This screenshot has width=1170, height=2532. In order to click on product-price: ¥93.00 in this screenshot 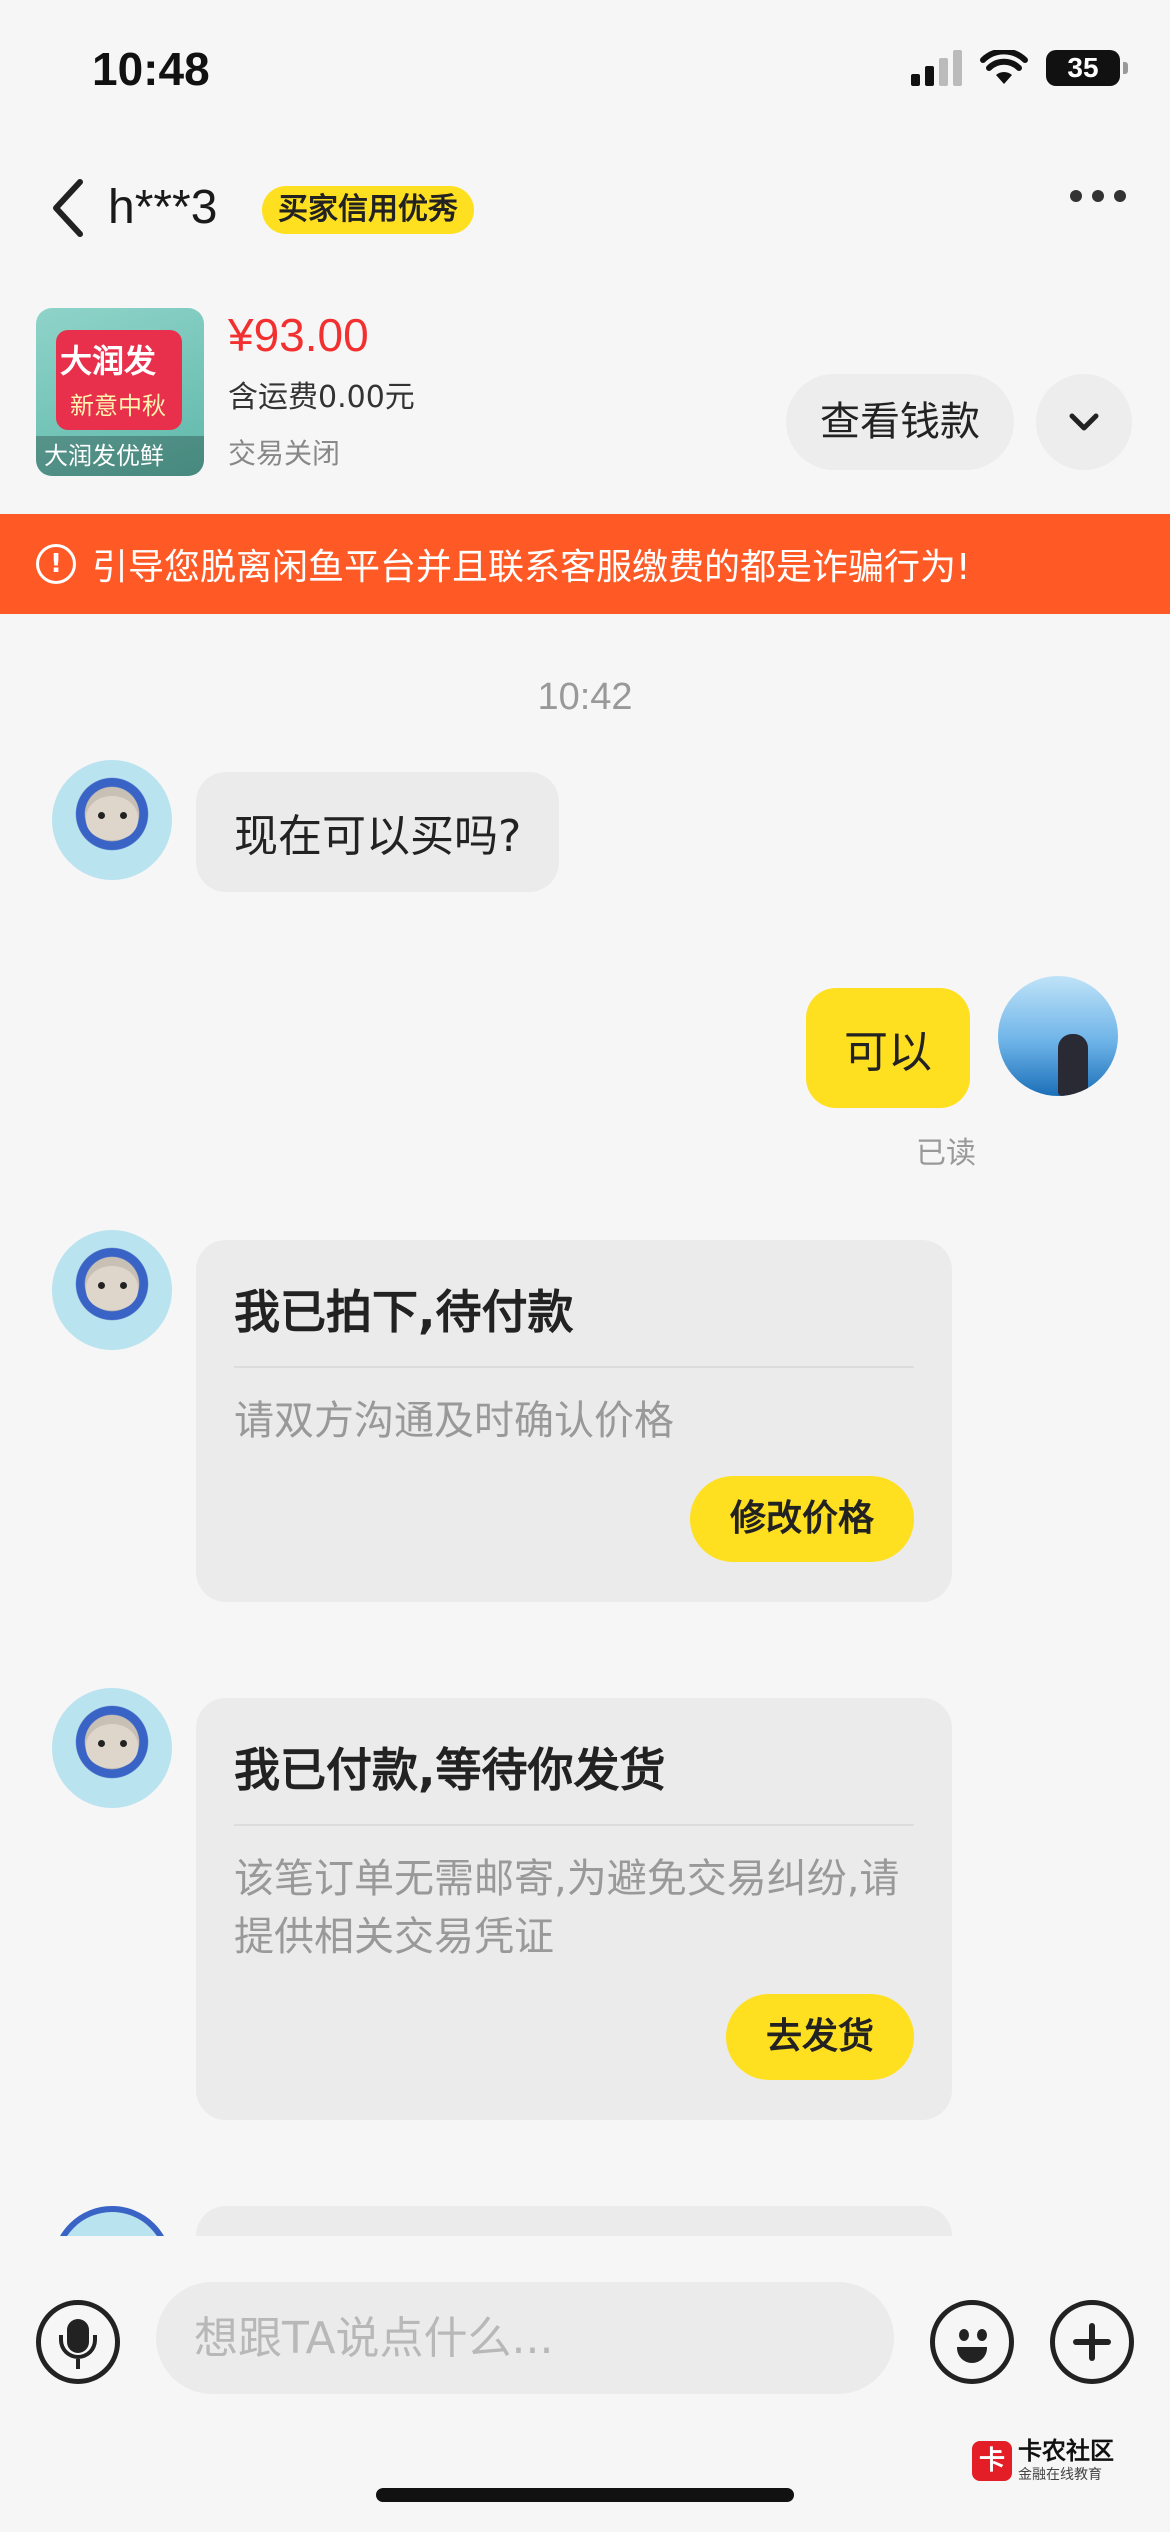, I will do `click(298, 335)`.